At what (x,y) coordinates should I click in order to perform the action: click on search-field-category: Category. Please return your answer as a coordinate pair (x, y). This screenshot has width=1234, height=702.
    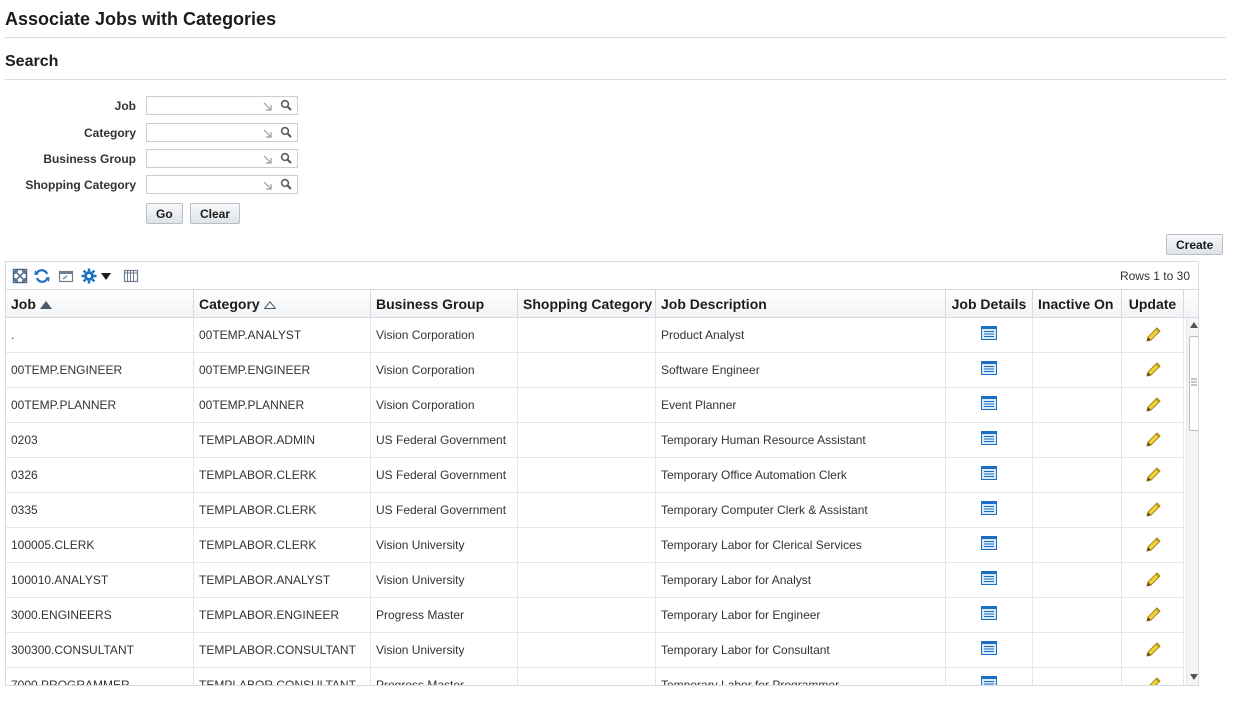
    Looking at the image, I should click on (160, 133).